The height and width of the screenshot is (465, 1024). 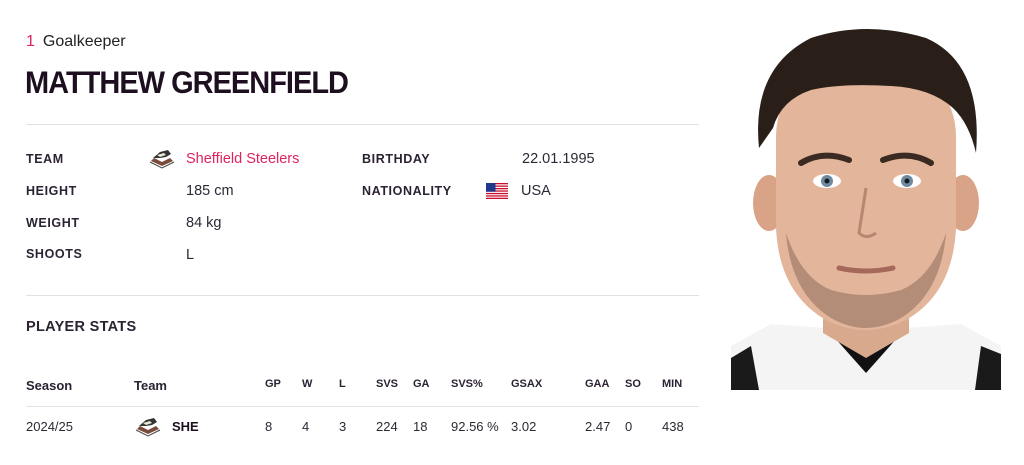 I want to click on cell-so: 0, so click(x=629, y=426).